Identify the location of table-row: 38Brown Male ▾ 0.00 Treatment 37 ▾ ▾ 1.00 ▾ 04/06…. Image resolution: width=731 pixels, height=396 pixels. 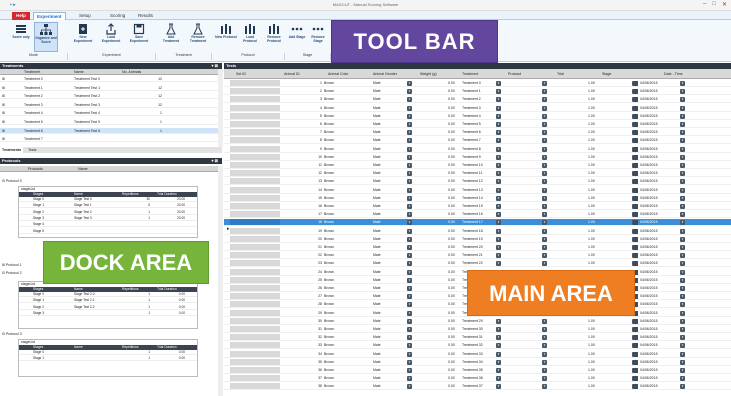
(477, 387).